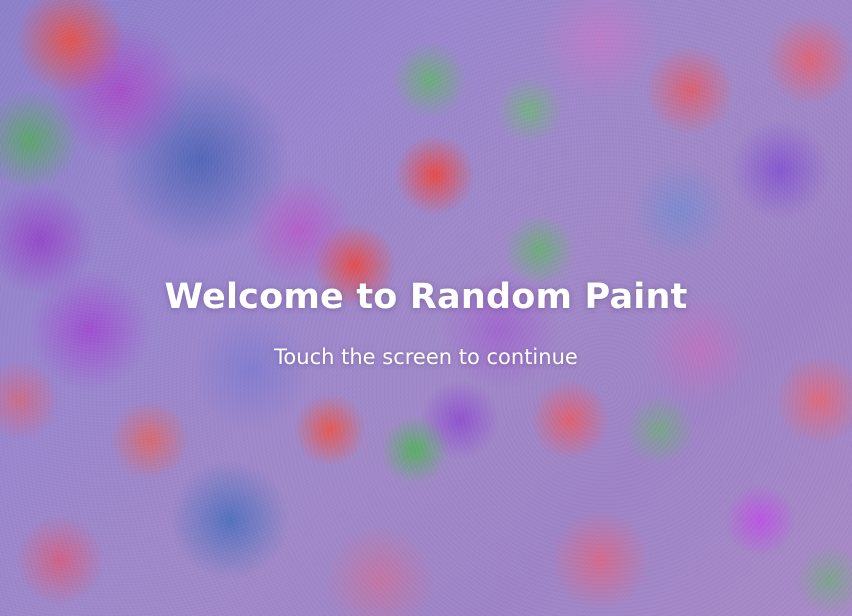  Describe the element at coordinates (426, 357) in the screenshot. I see `continue-prompt: Touch the screen to continue` at that location.